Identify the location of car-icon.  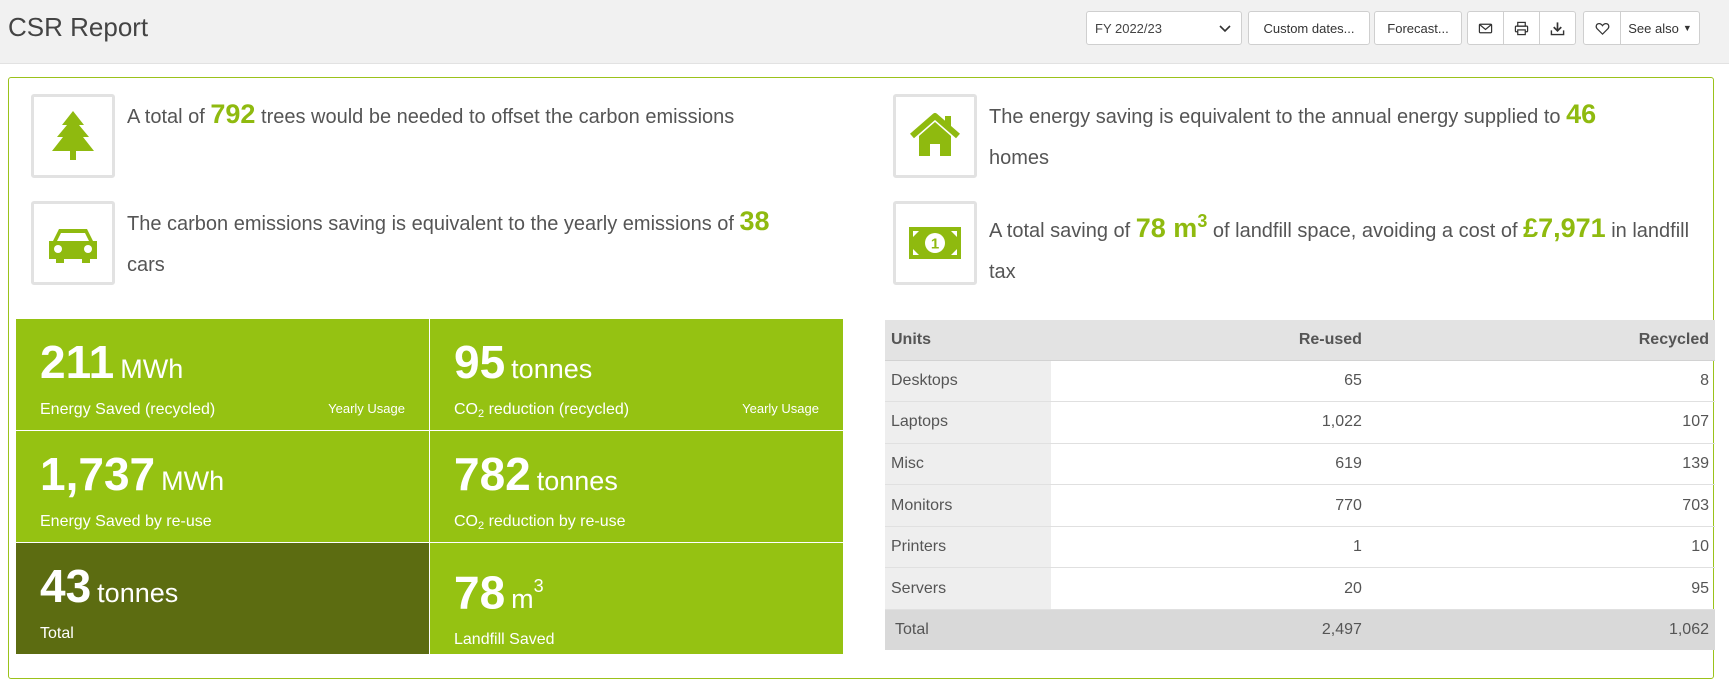
(73, 246).